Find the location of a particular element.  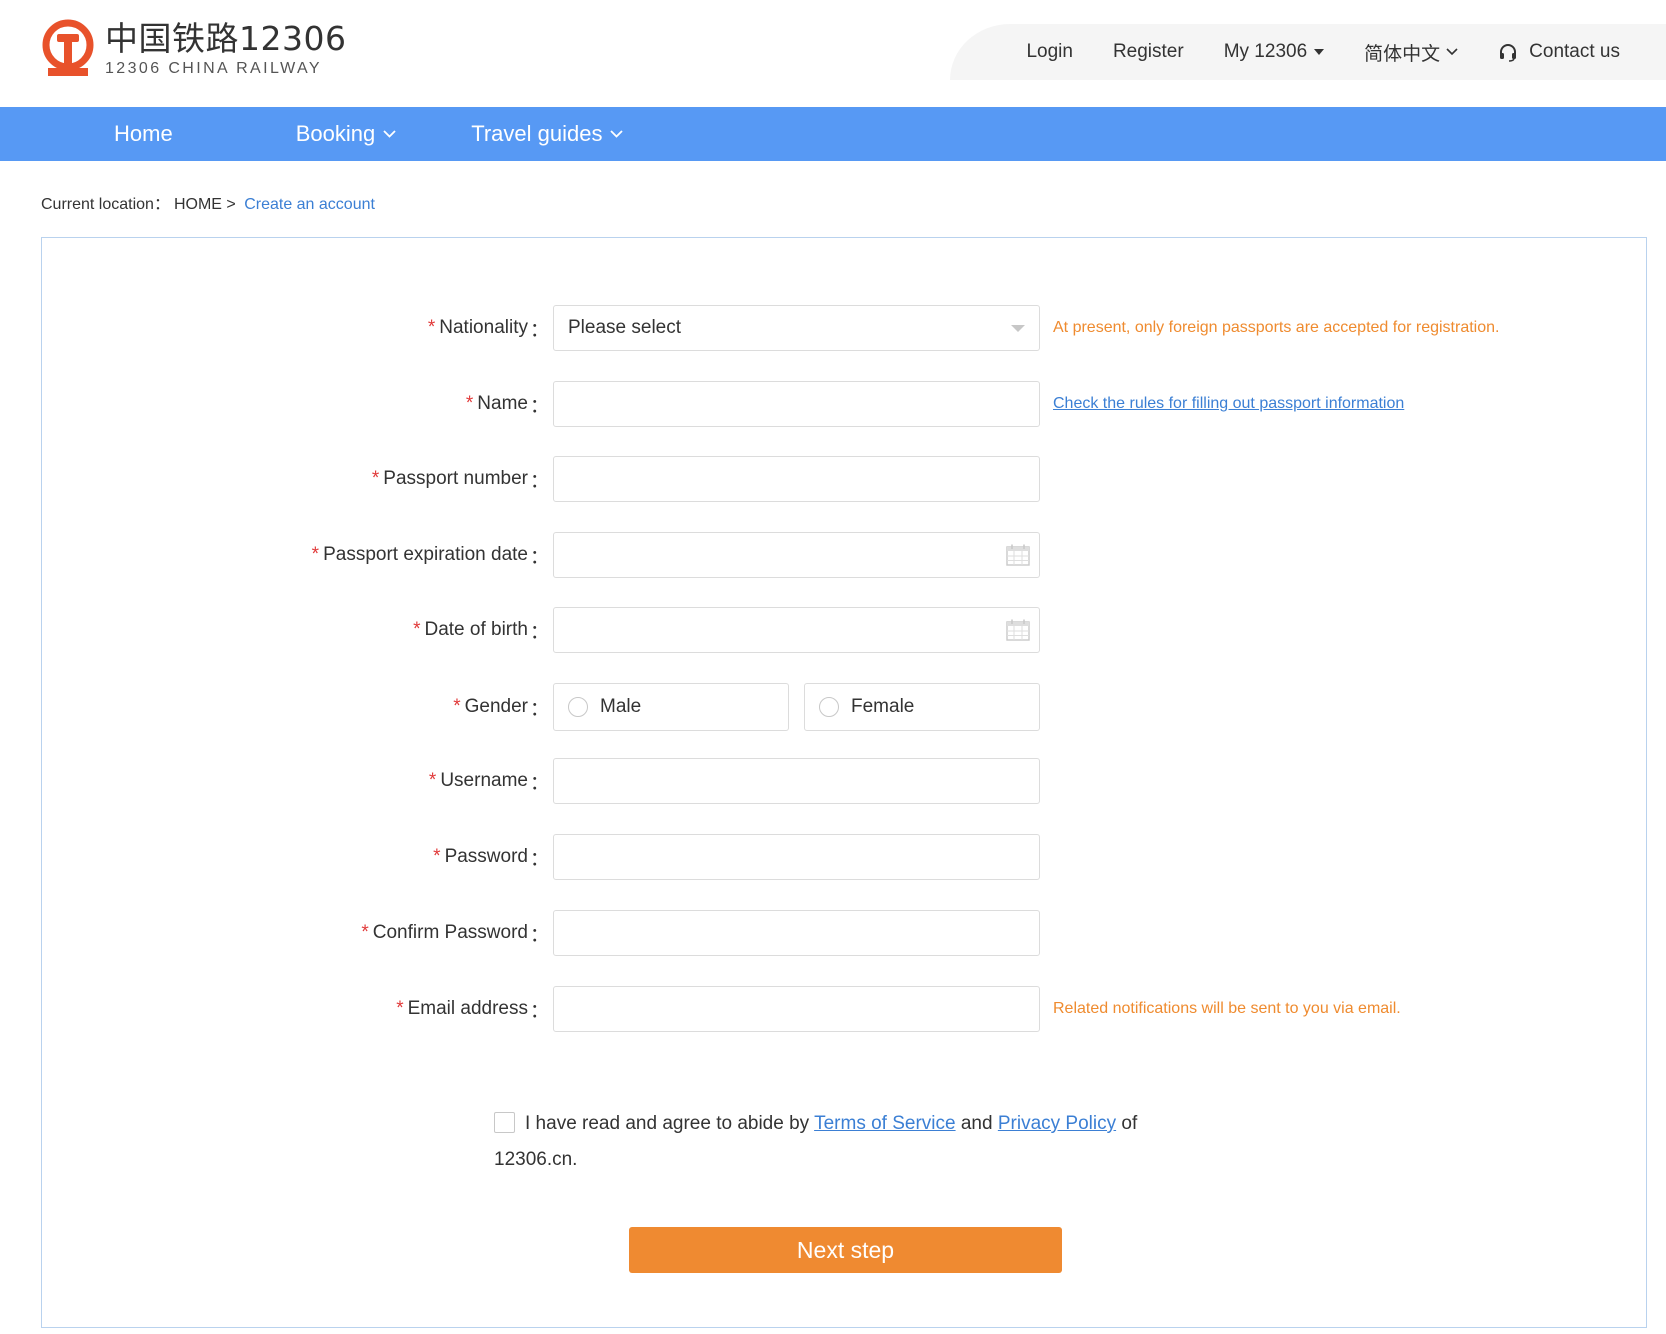

next-step-button: Next step is located at coordinates (845, 1250).